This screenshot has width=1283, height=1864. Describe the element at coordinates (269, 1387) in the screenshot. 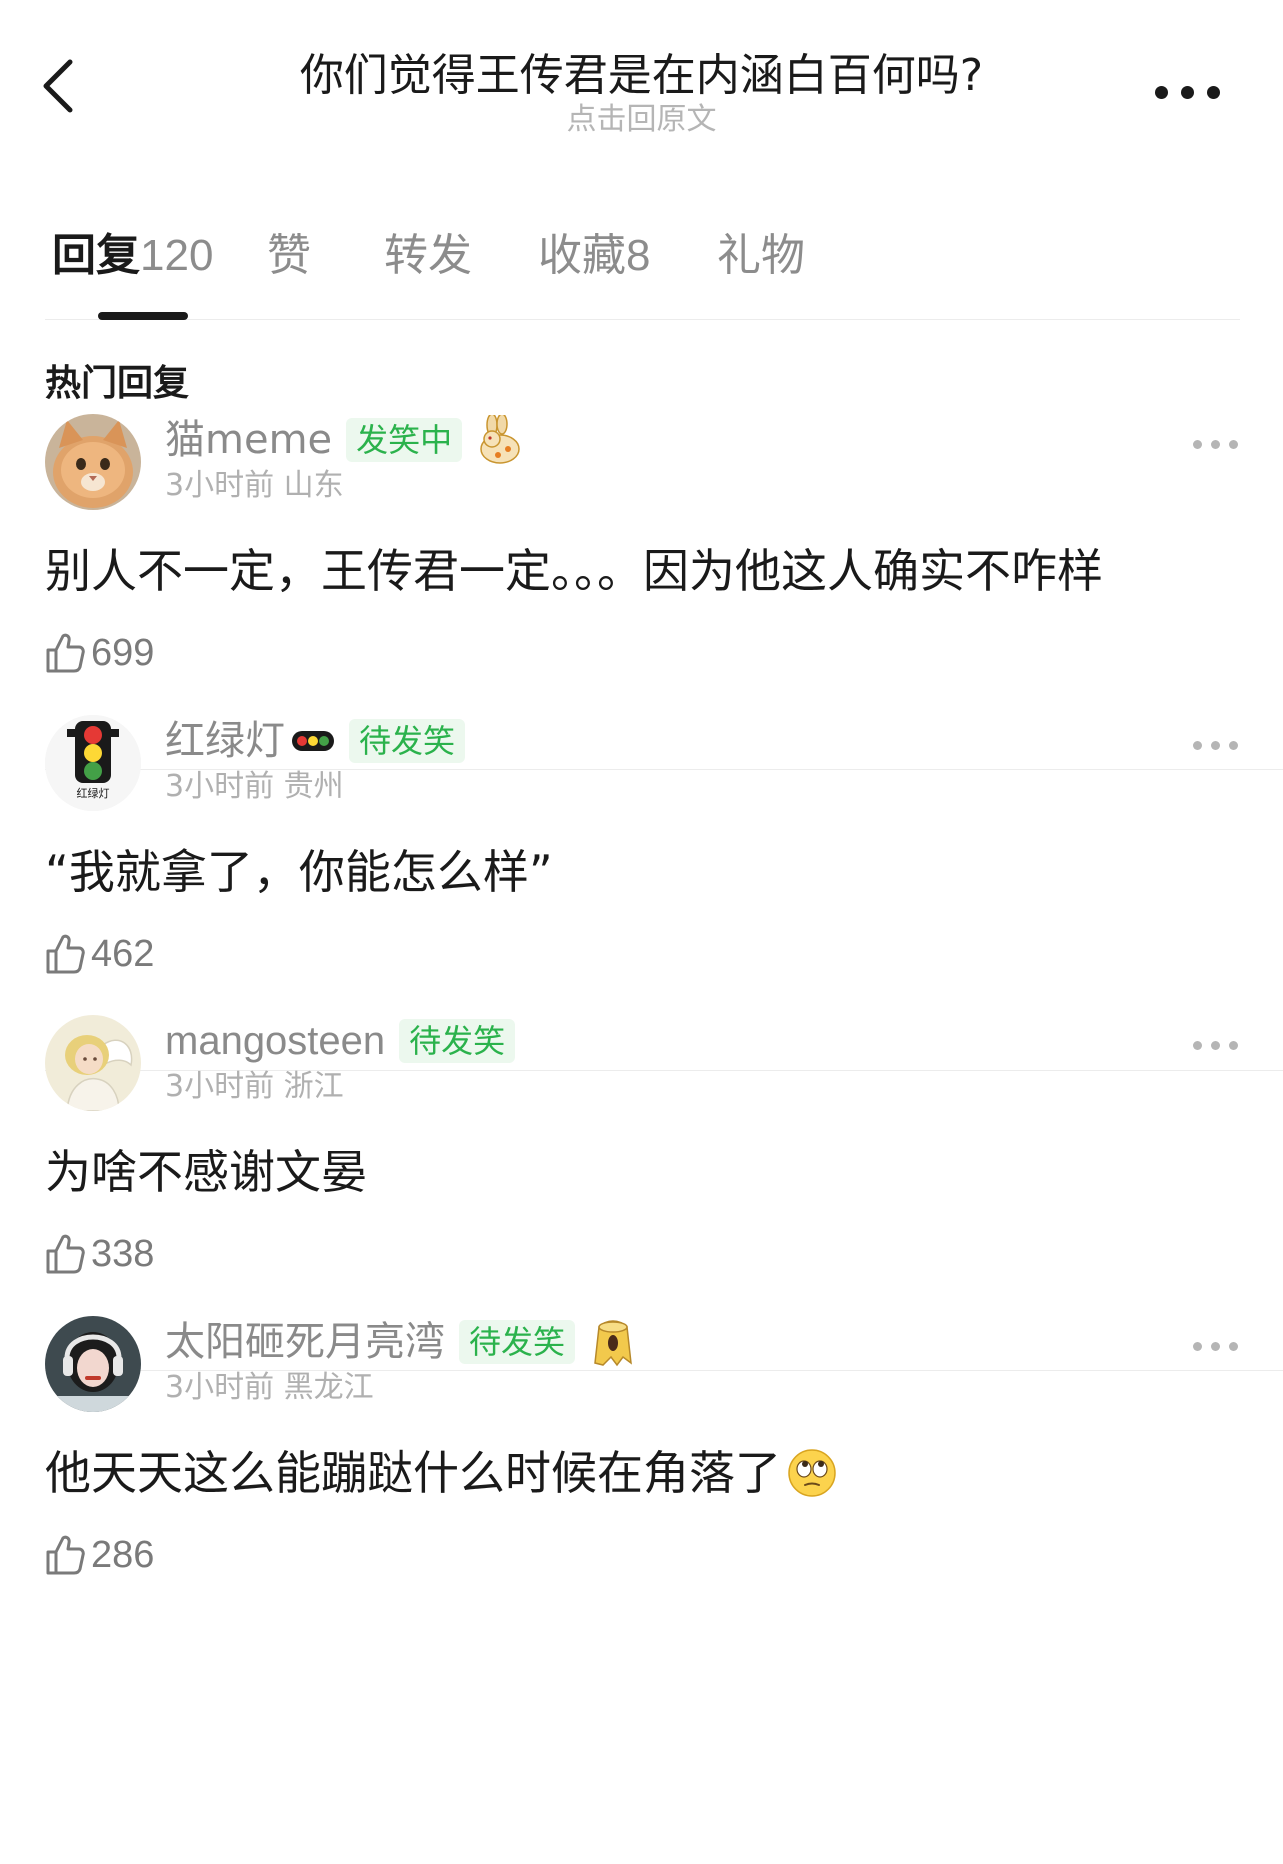

I see `timestamp-location: 3小时前 黑龙江` at that location.